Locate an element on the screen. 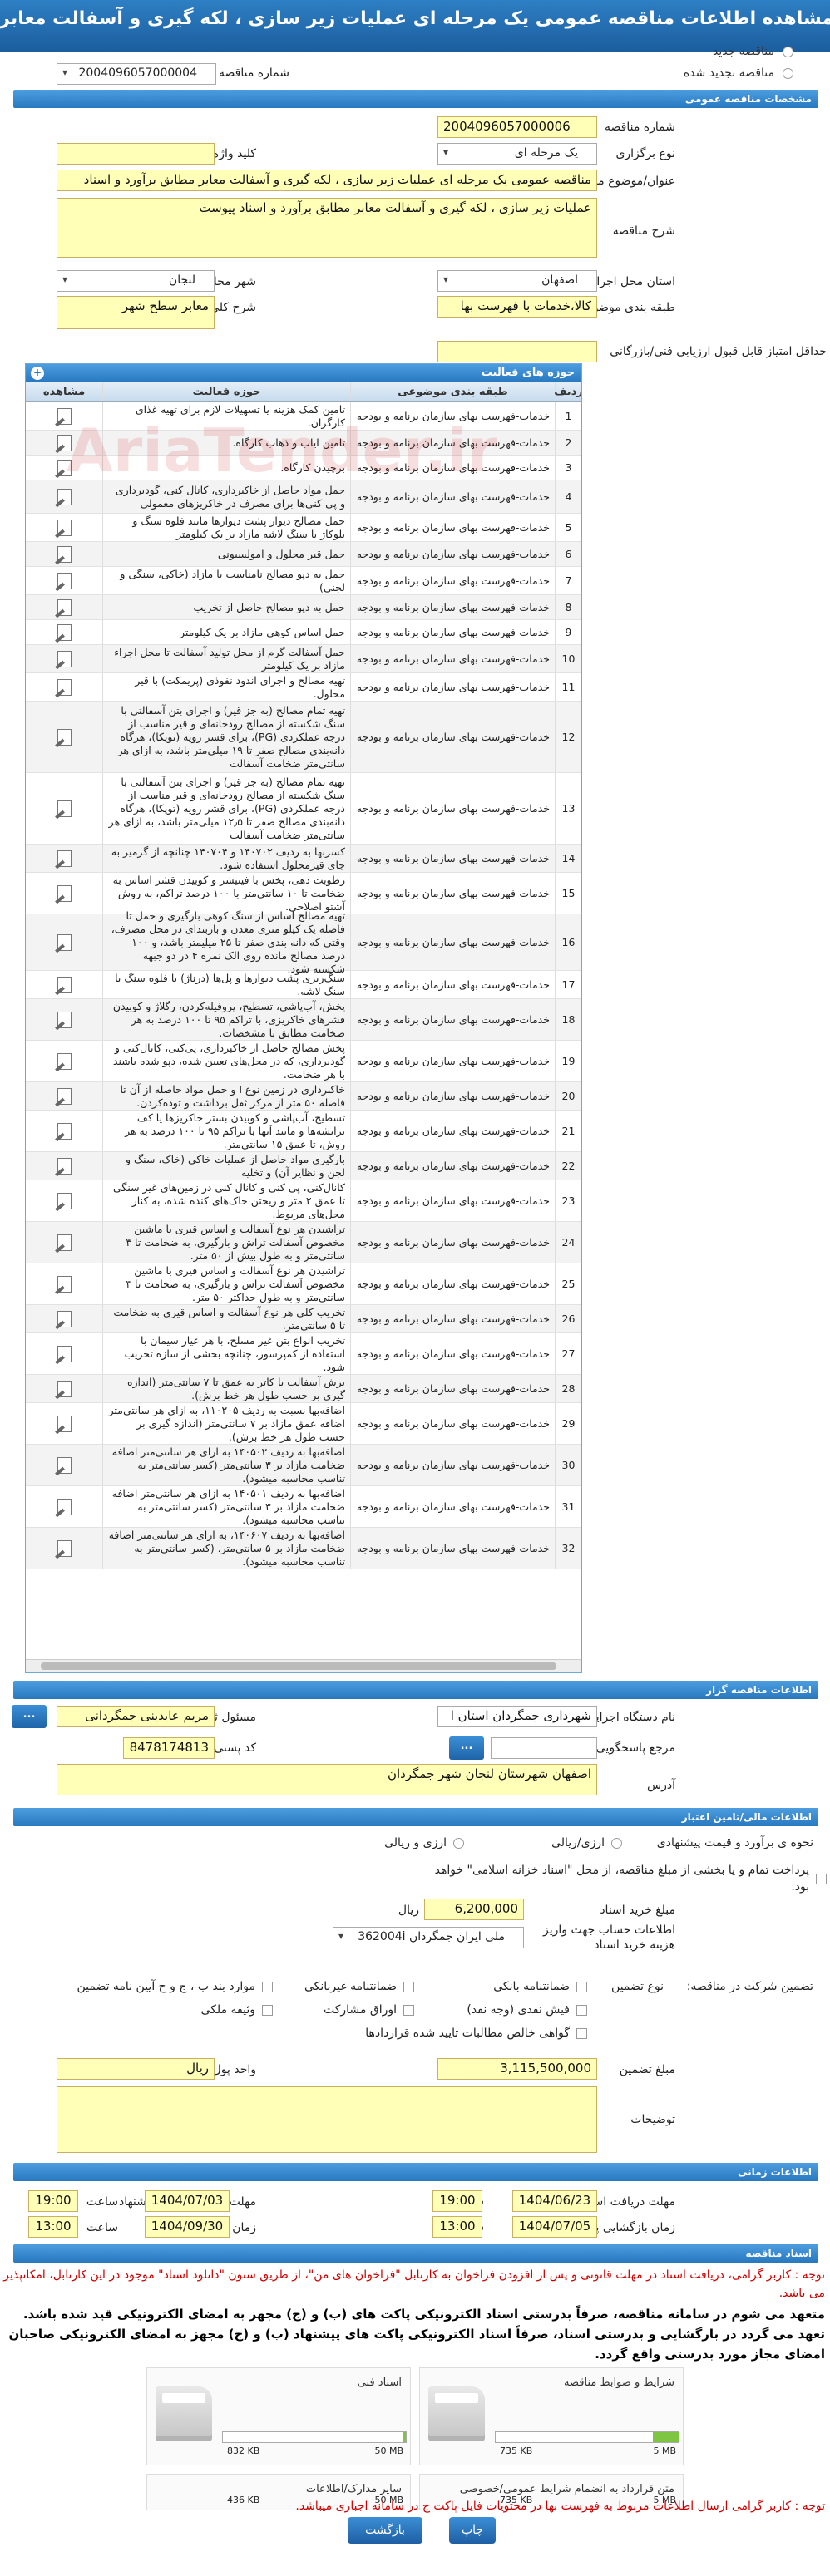 This screenshot has width=830, height=2576. rial-fx-radio is located at coordinates (617, 1843).